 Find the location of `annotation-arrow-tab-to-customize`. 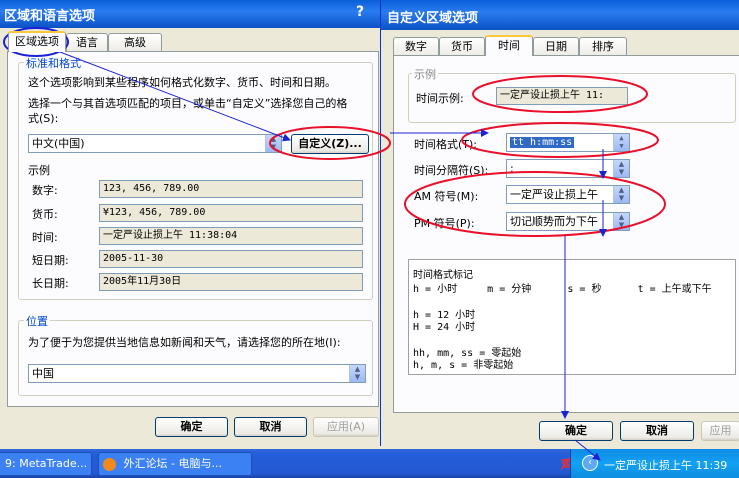

annotation-arrow-tab-to-customize is located at coordinates (175, 96).